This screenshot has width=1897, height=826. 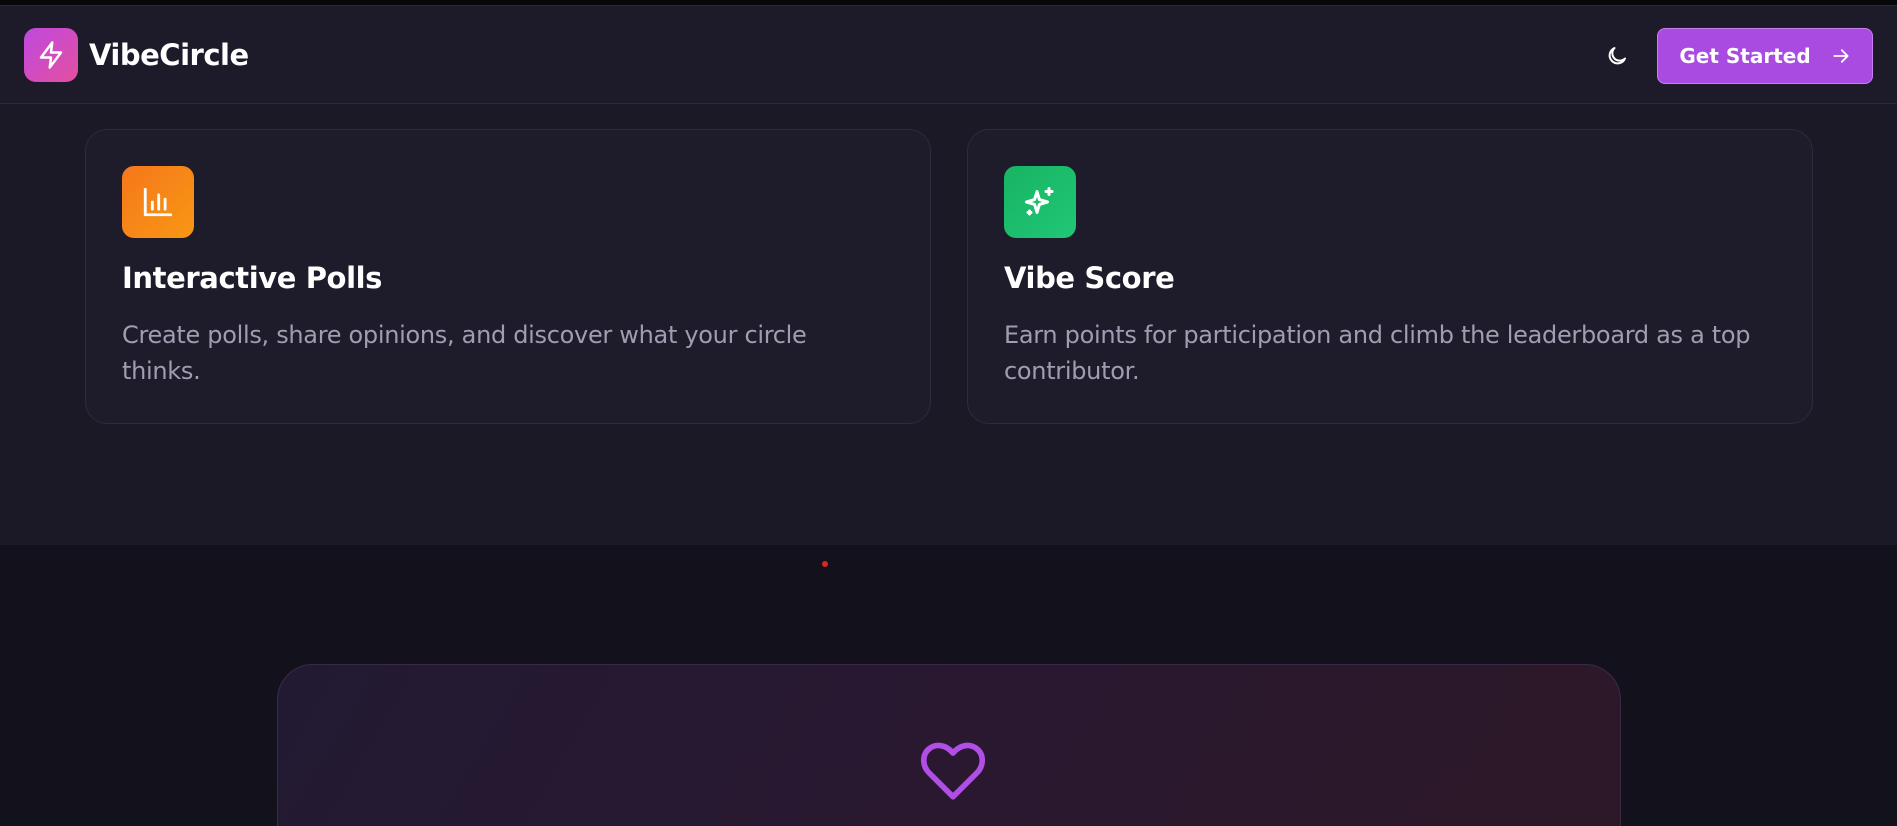 I want to click on site-header: VibeCircle Get Started, so click(x=948, y=55).